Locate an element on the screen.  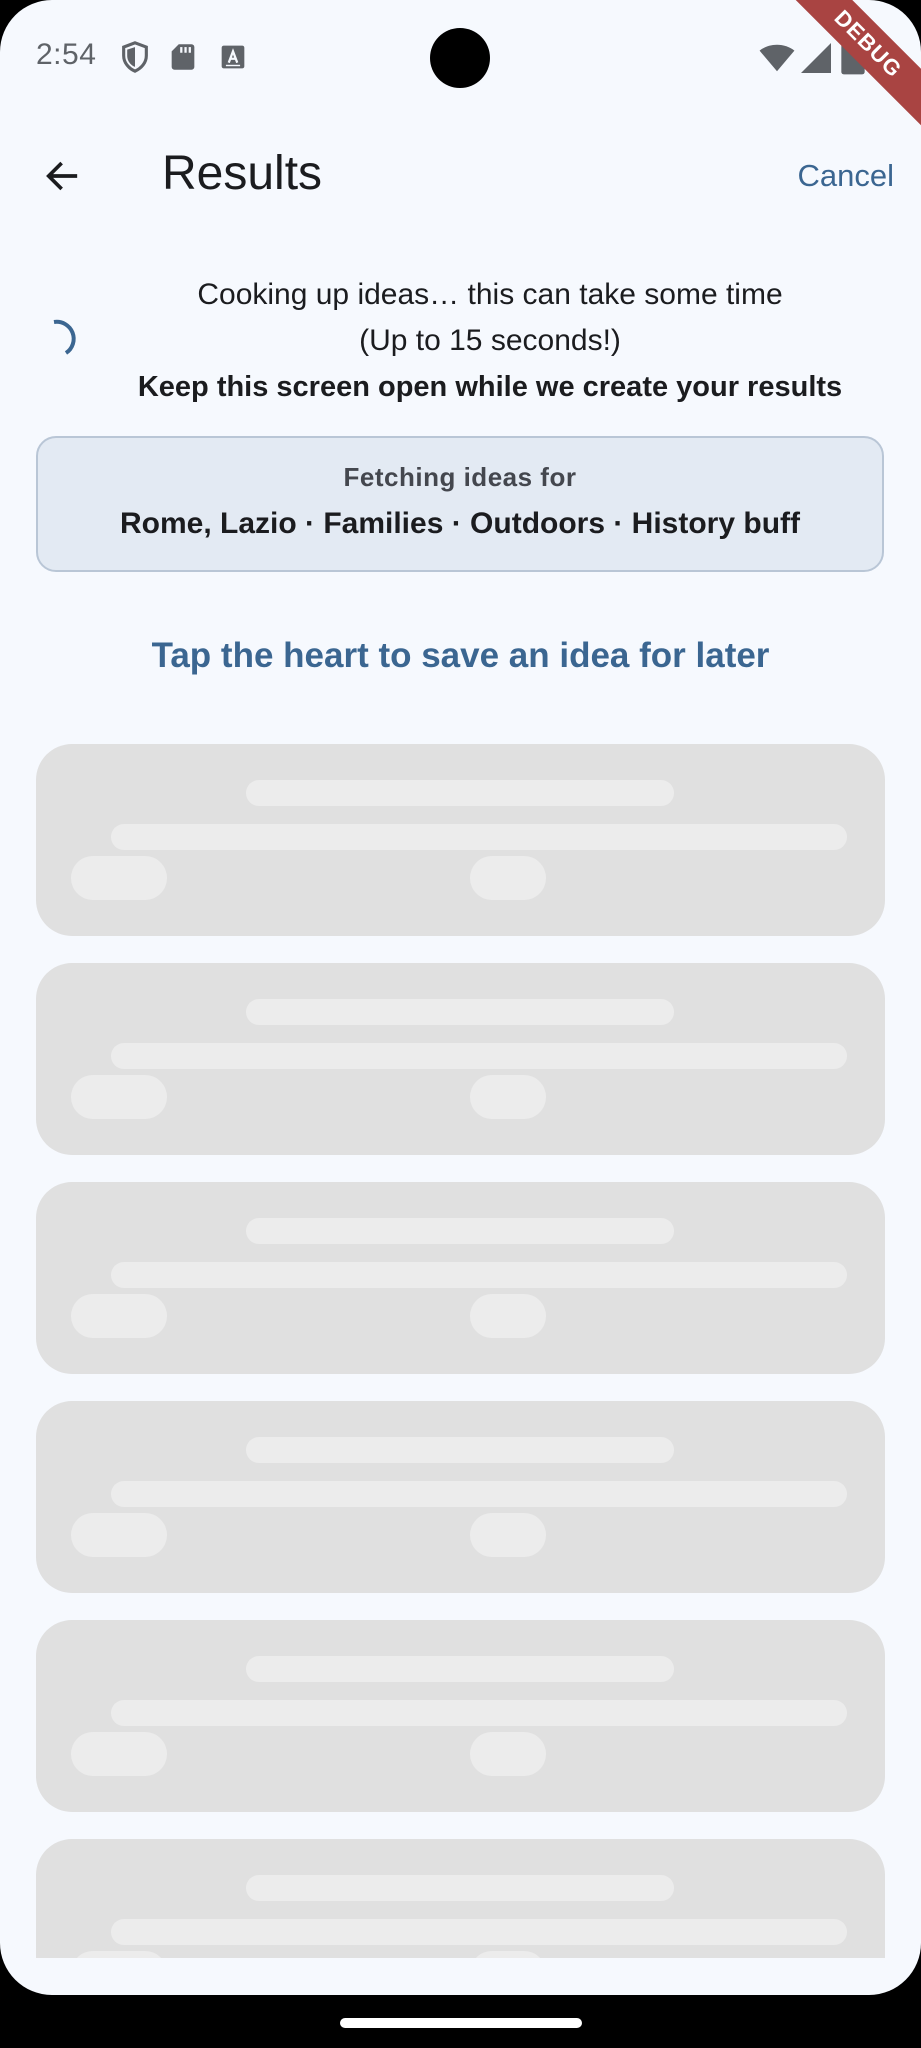
keyboard-a-icon is located at coordinates (233, 57).